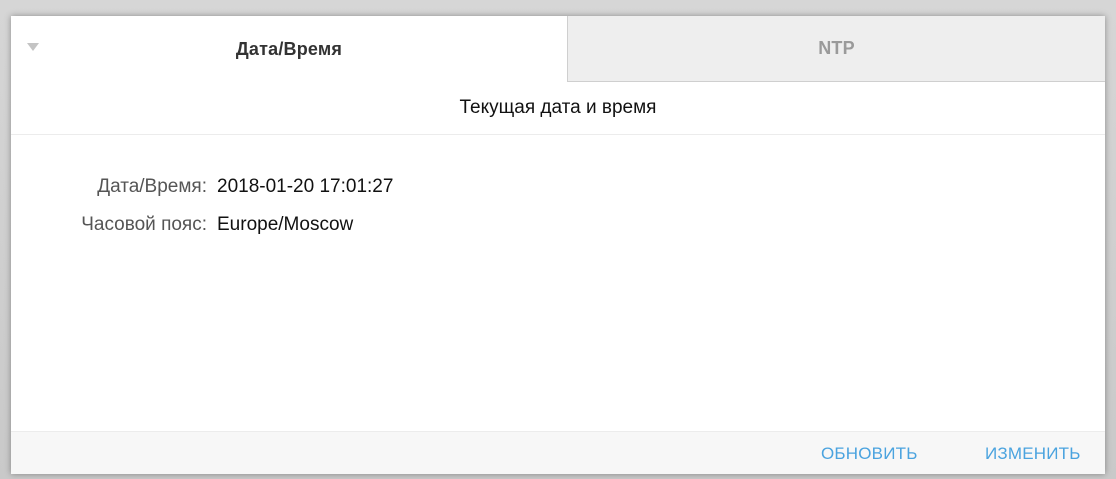  I want to click on section-title: Текущая дата и время, so click(558, 108).